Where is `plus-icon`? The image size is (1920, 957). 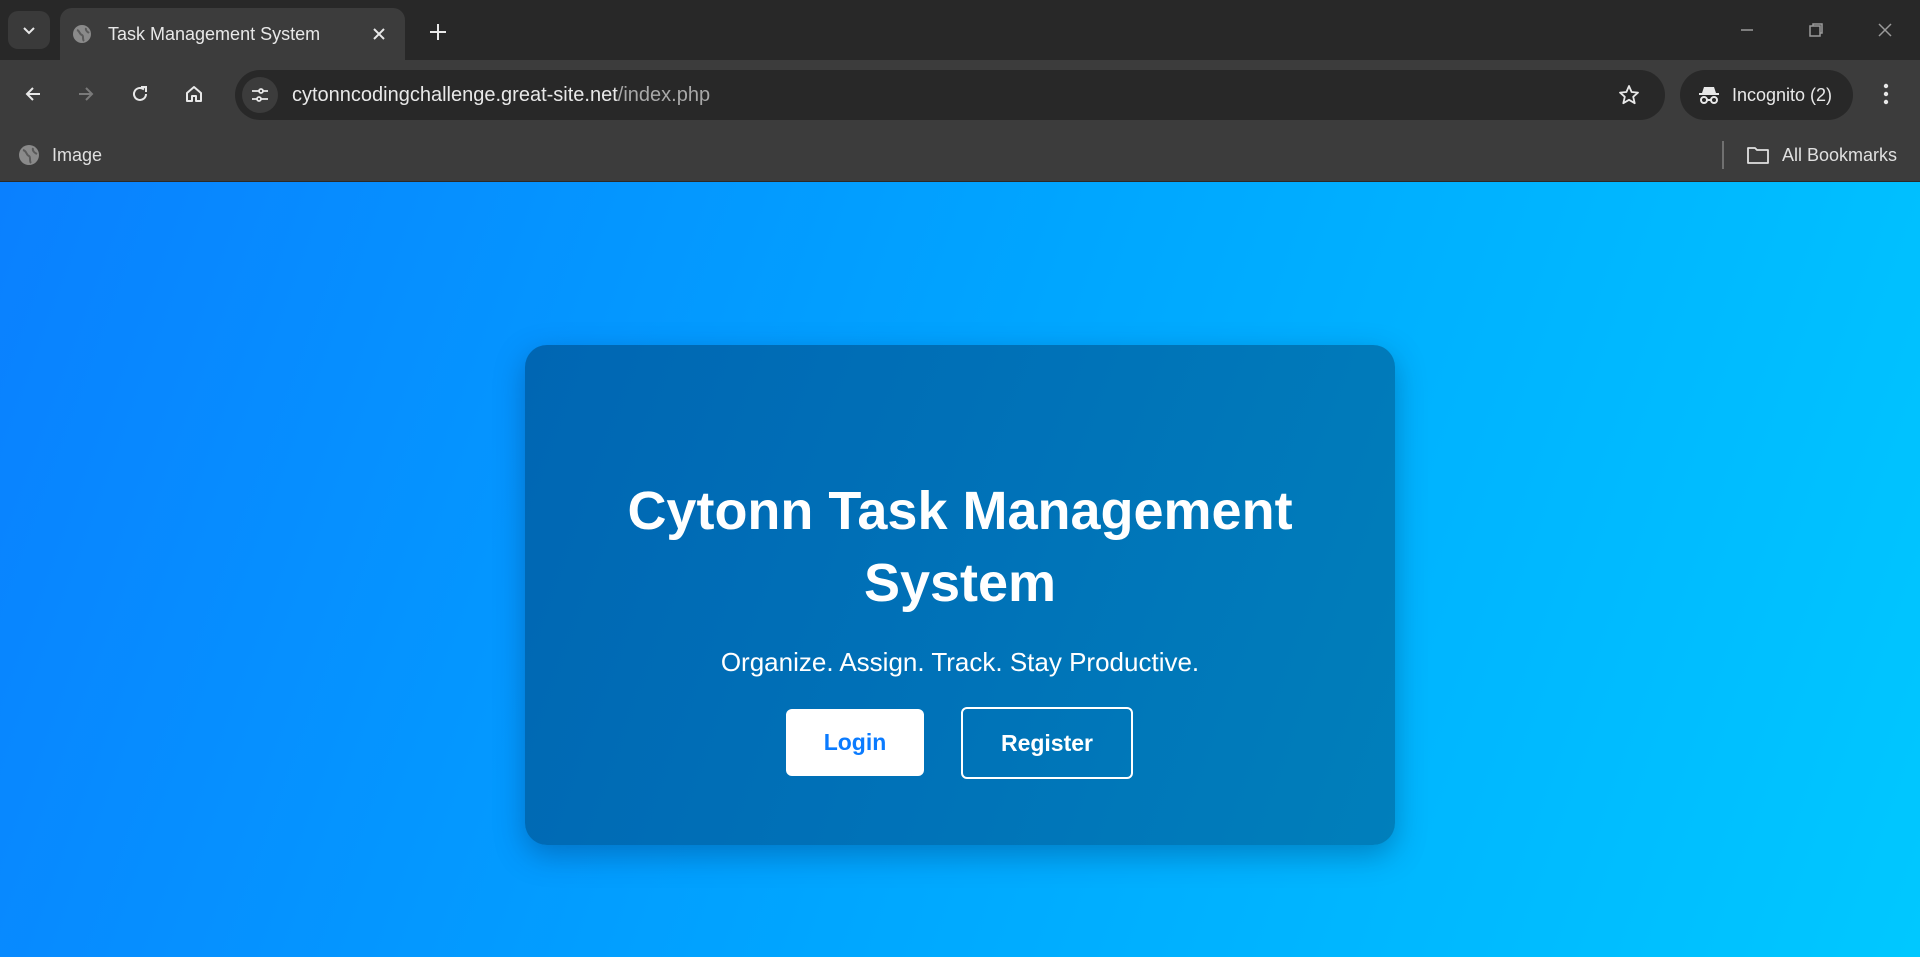
plus-icon is located at coordinates (438, 32).